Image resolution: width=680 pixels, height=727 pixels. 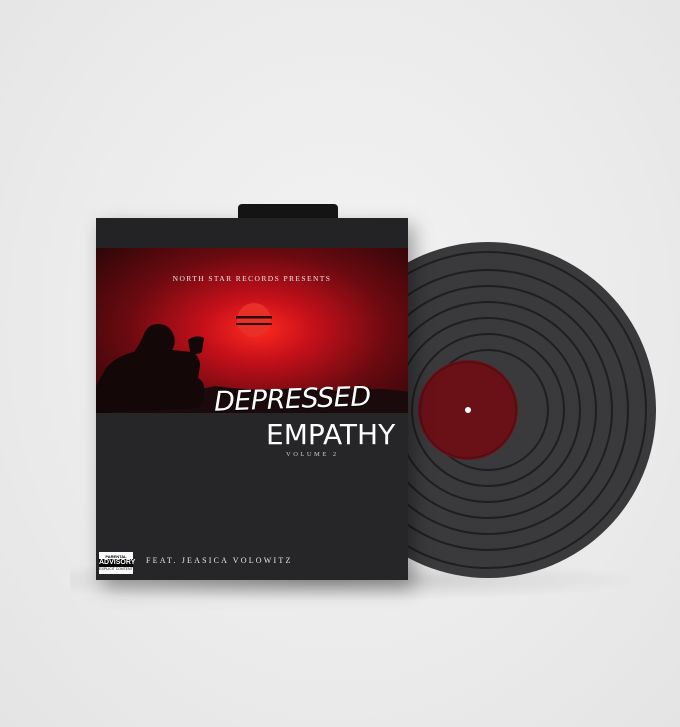 What do you see at coordinates (219, 560) in the screenshot?
I see `featuring-text: Feat. Jeasica Volowitz` at bounding box center [219, 560].